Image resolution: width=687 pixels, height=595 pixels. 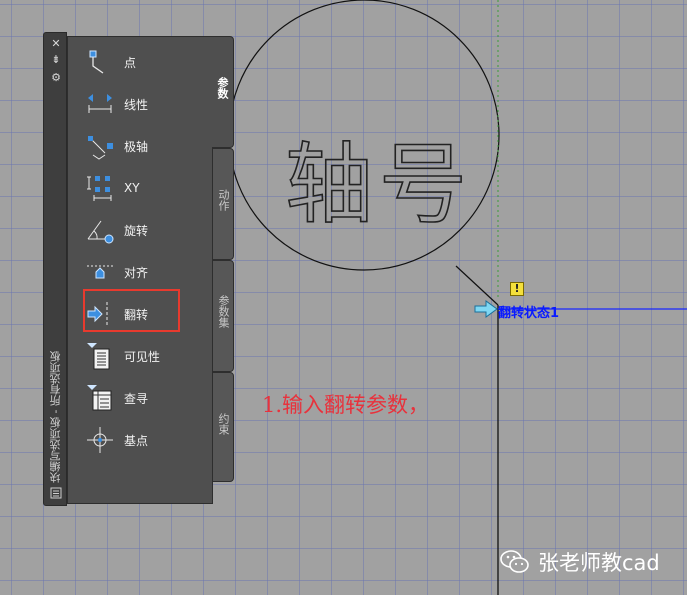 What do you see at coordinates (100, 314) in the screenshot?
I see `flip-parameter-icon` at bounding box center [100, 314].